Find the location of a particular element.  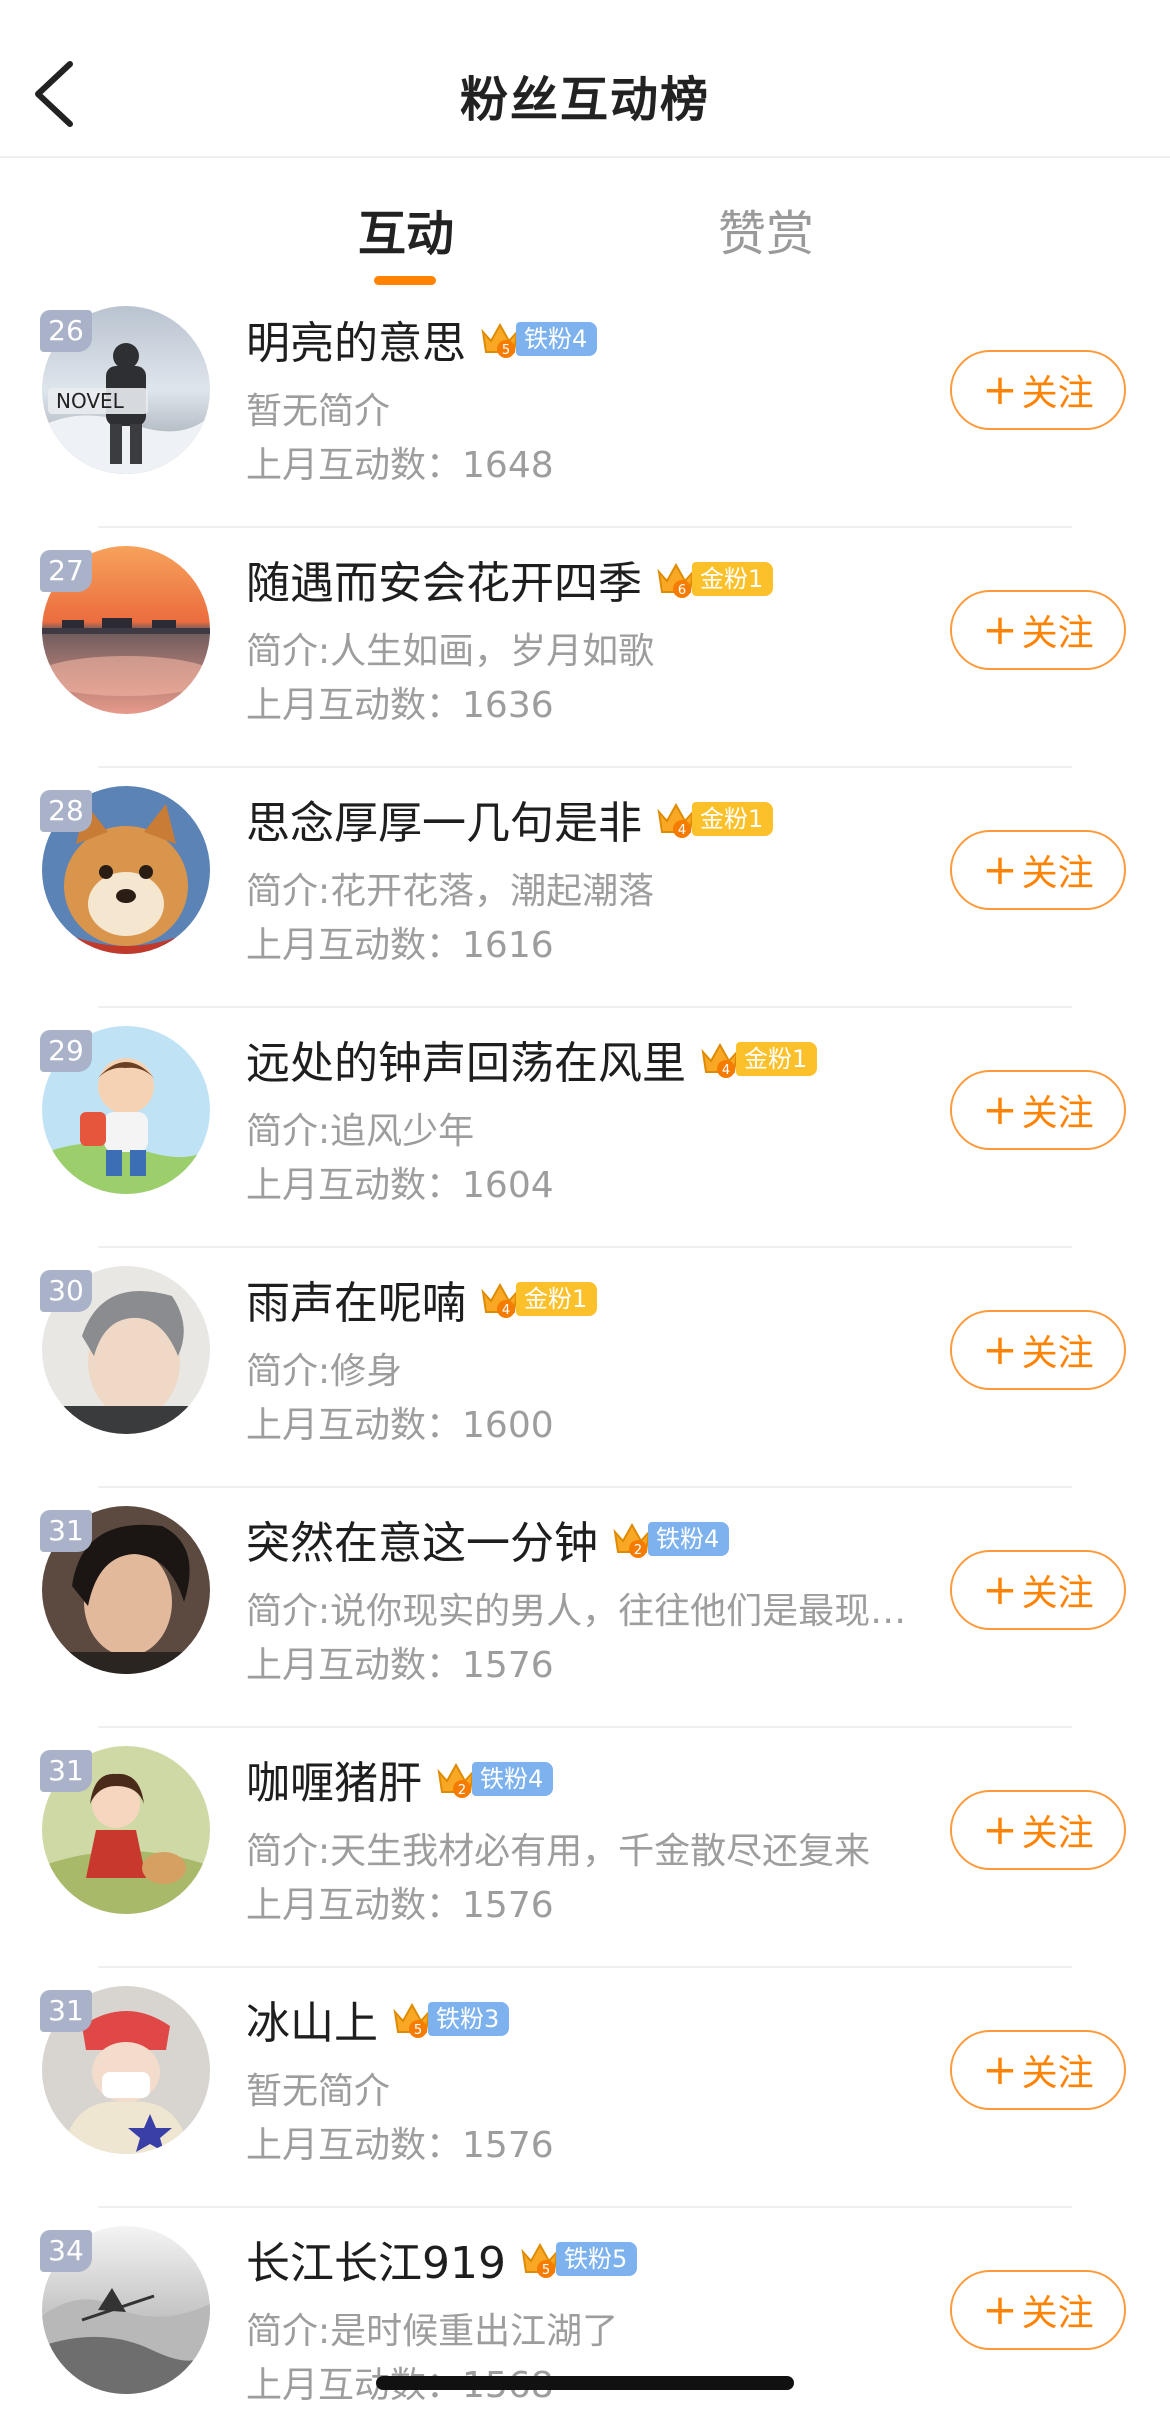

list-item: 31 冰山上 5 铁粉3 暂无简介 上月互动数：1576 + 关注 is located at coordinates (585, 2088).